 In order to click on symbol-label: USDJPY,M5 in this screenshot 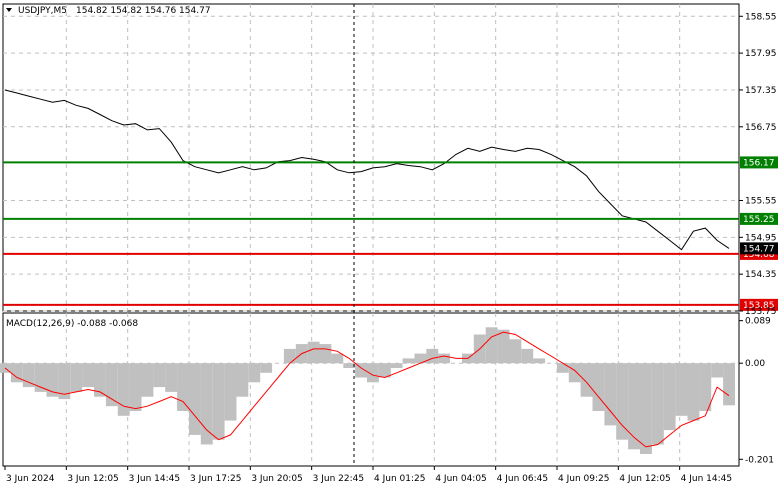, I will do `click(42, 11)`.